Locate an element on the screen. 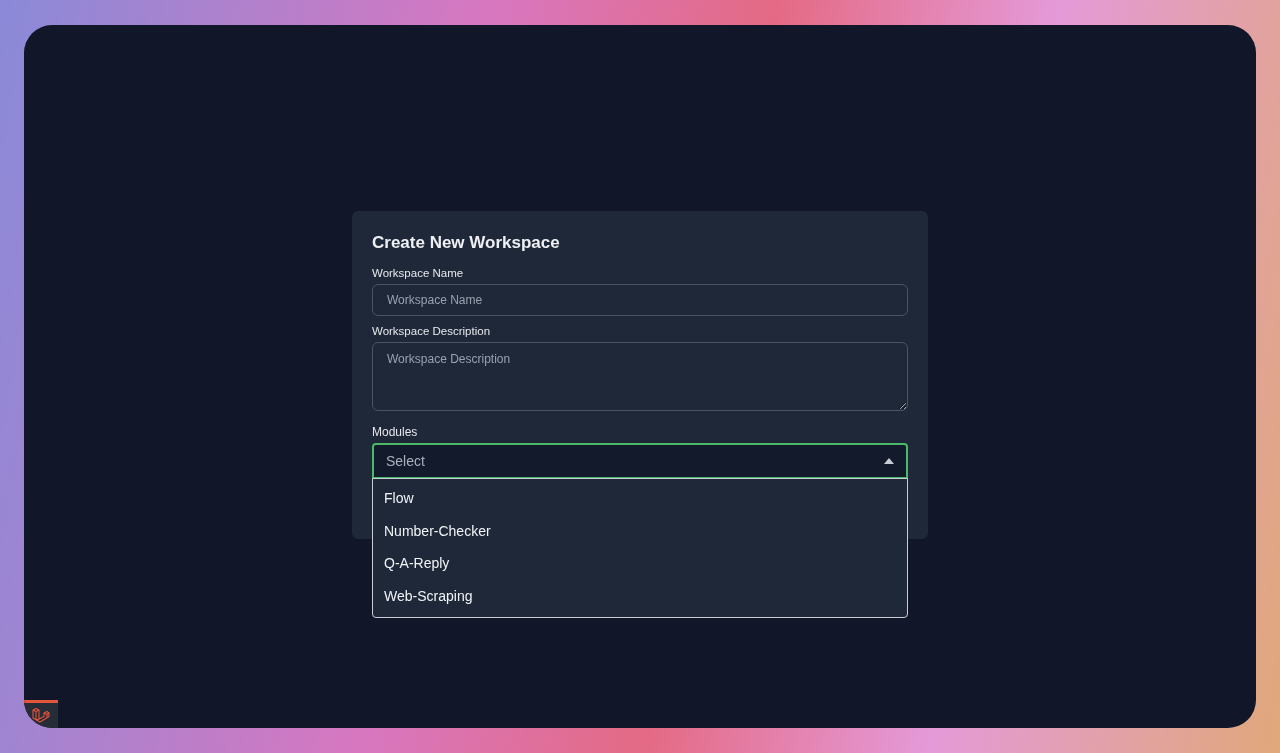 This screenshot has width=1280, height=753. dropdown-option: Flow is located at coordinates (640, 498).